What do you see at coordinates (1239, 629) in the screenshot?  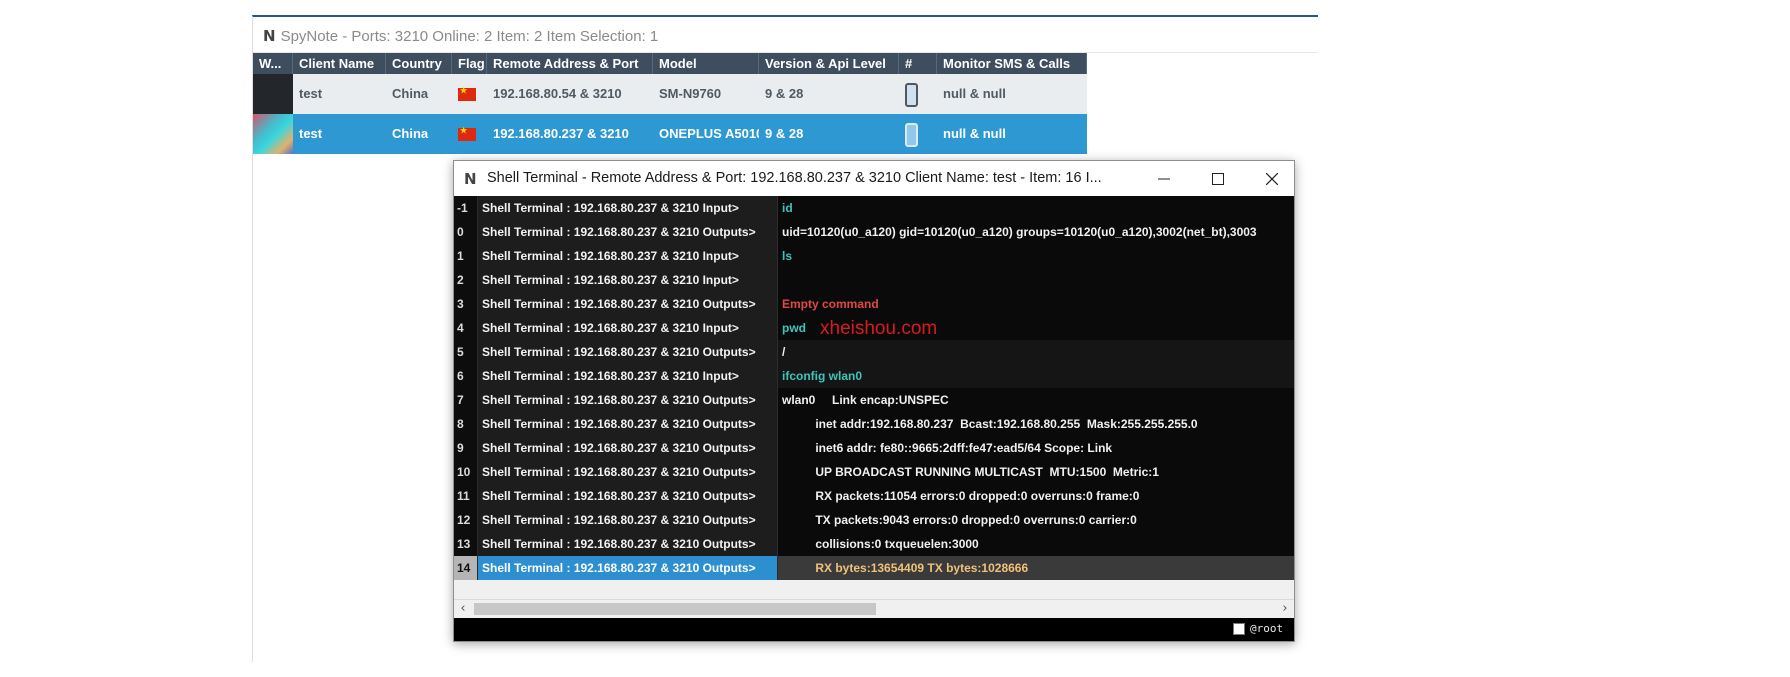 I see `root-checkbox` at bounding box center [1239, 629].